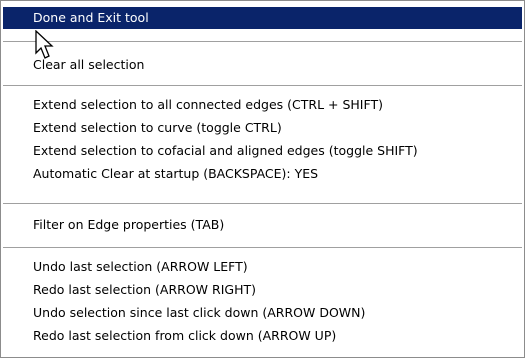 This screenshot has height=360, width=527. What do you see at coordinates (262, 65) in the screenshot?
I see `menu-item-clear-all-selection: Clear all selection` at bounding box center [262, 65].